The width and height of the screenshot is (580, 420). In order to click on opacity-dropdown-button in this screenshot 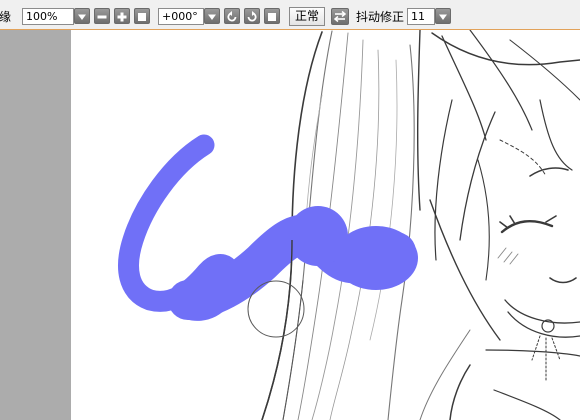, I will do `click(82, 16)`.